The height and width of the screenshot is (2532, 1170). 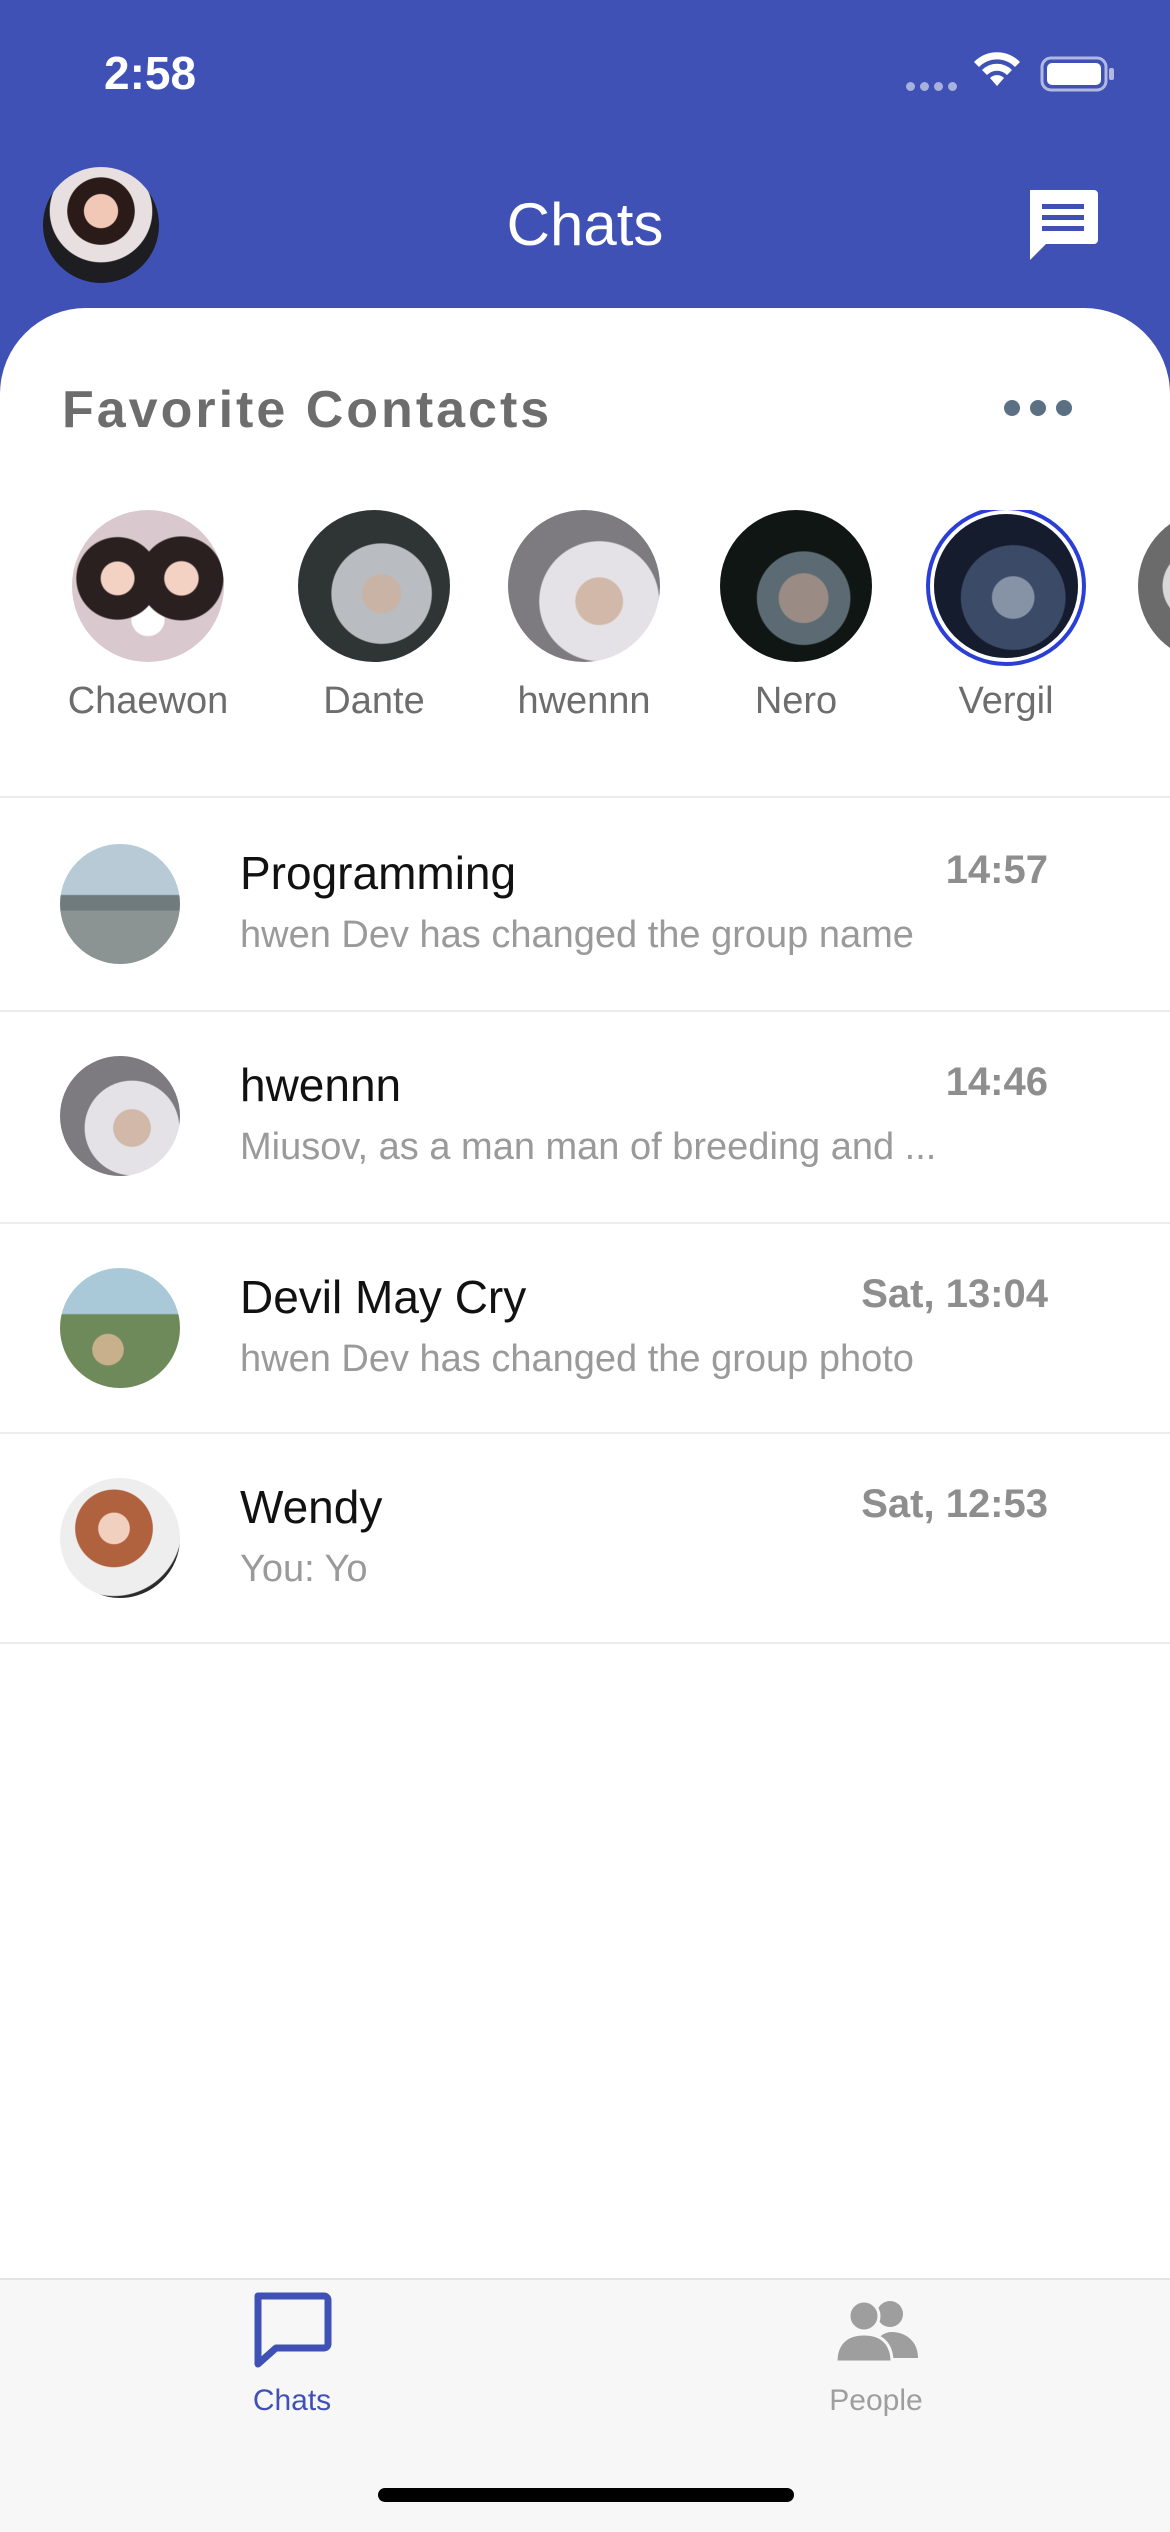 What do you see at coordinates (585, 75) in the screenshot?
I see `status-bar: 2:58` at bounding box center [585, 75].